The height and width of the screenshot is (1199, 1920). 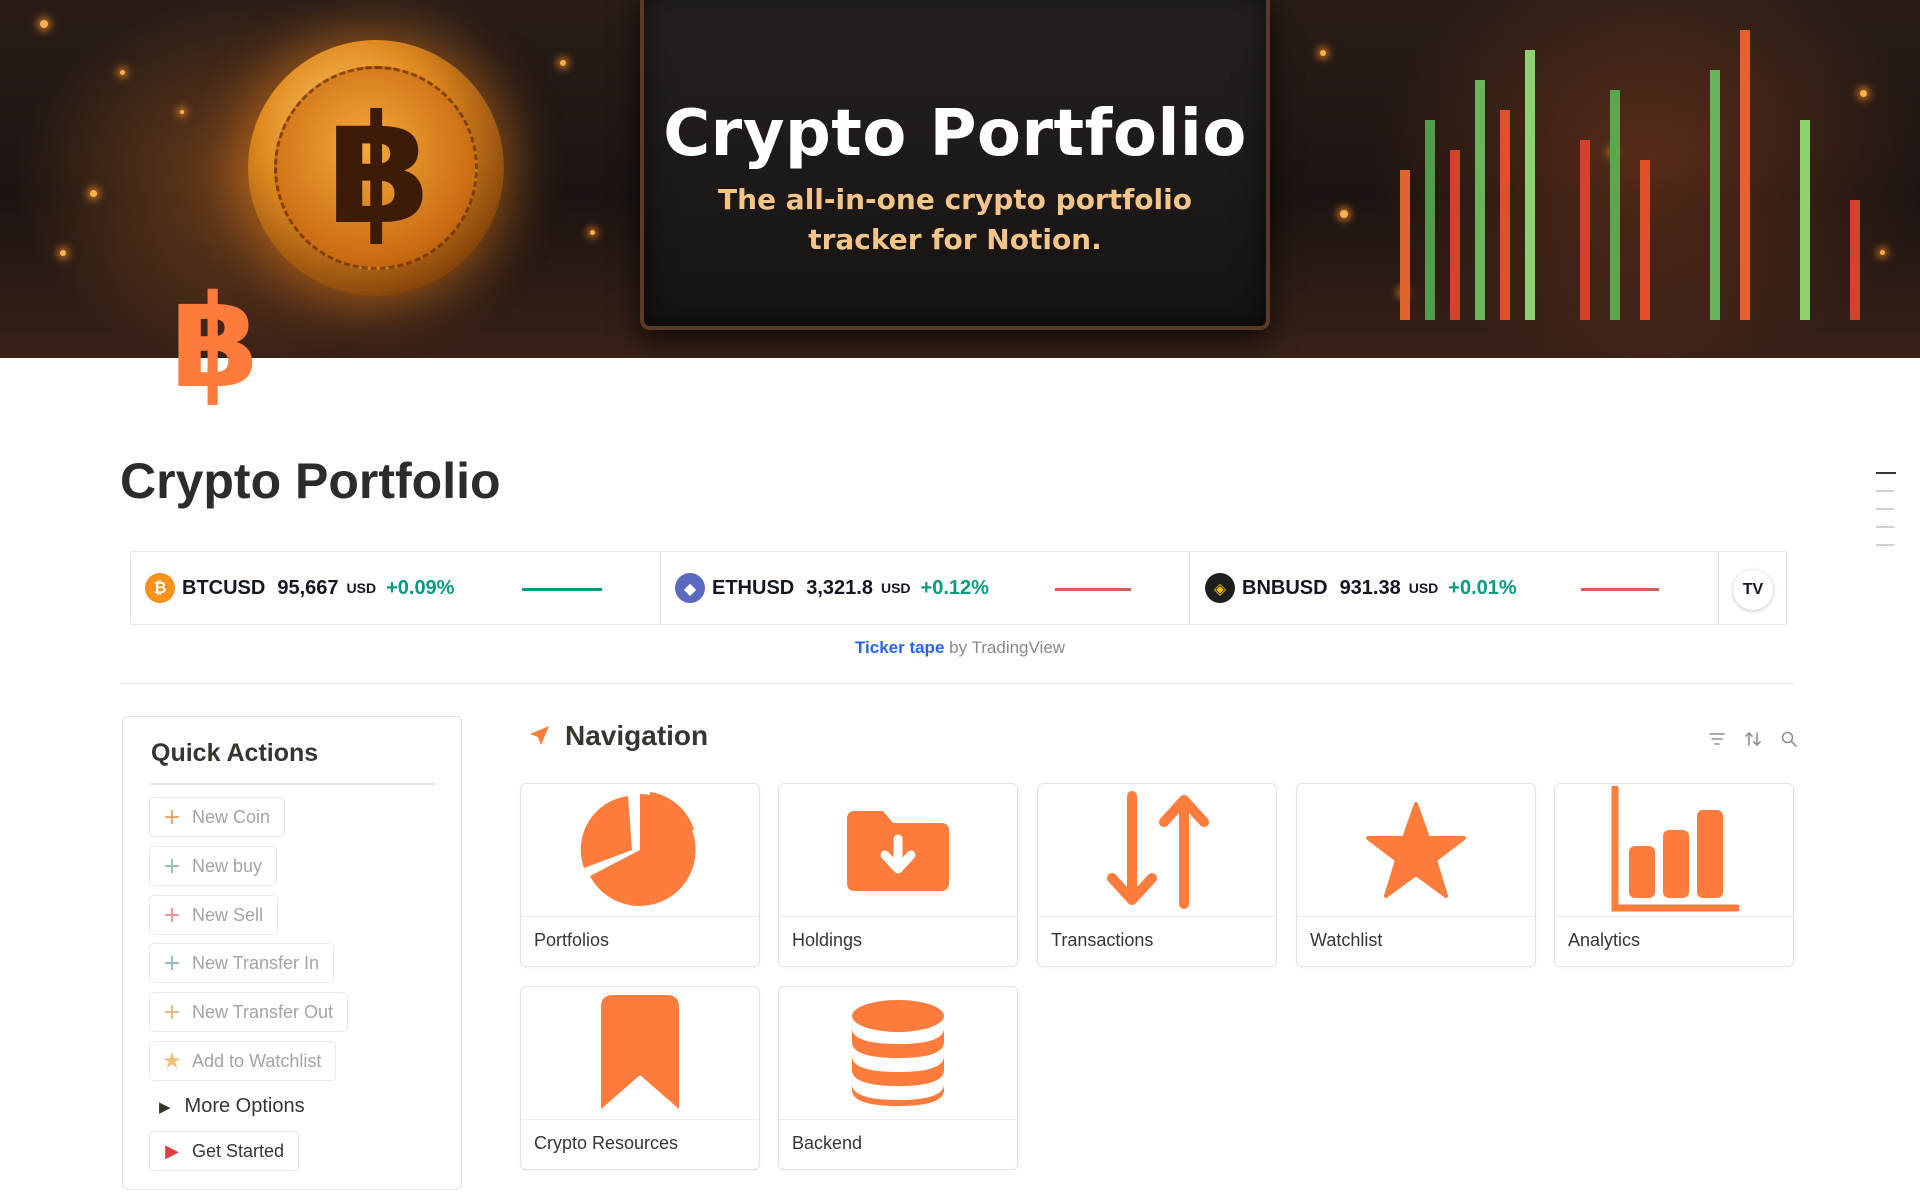 I want to click on binance-logo-icon: ◈, so click(x=1220, y=588).